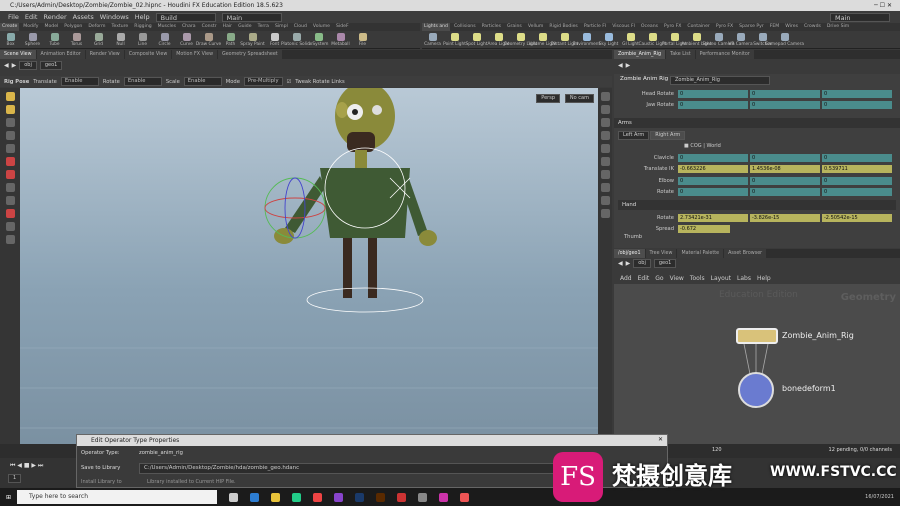 Image resolution: width=900 pixels, height=506 pixels. What do you see at coordinates (73, 27) in the screenshot?
I see `shelf-tab: Polygon` at bounding box center [73, 27].